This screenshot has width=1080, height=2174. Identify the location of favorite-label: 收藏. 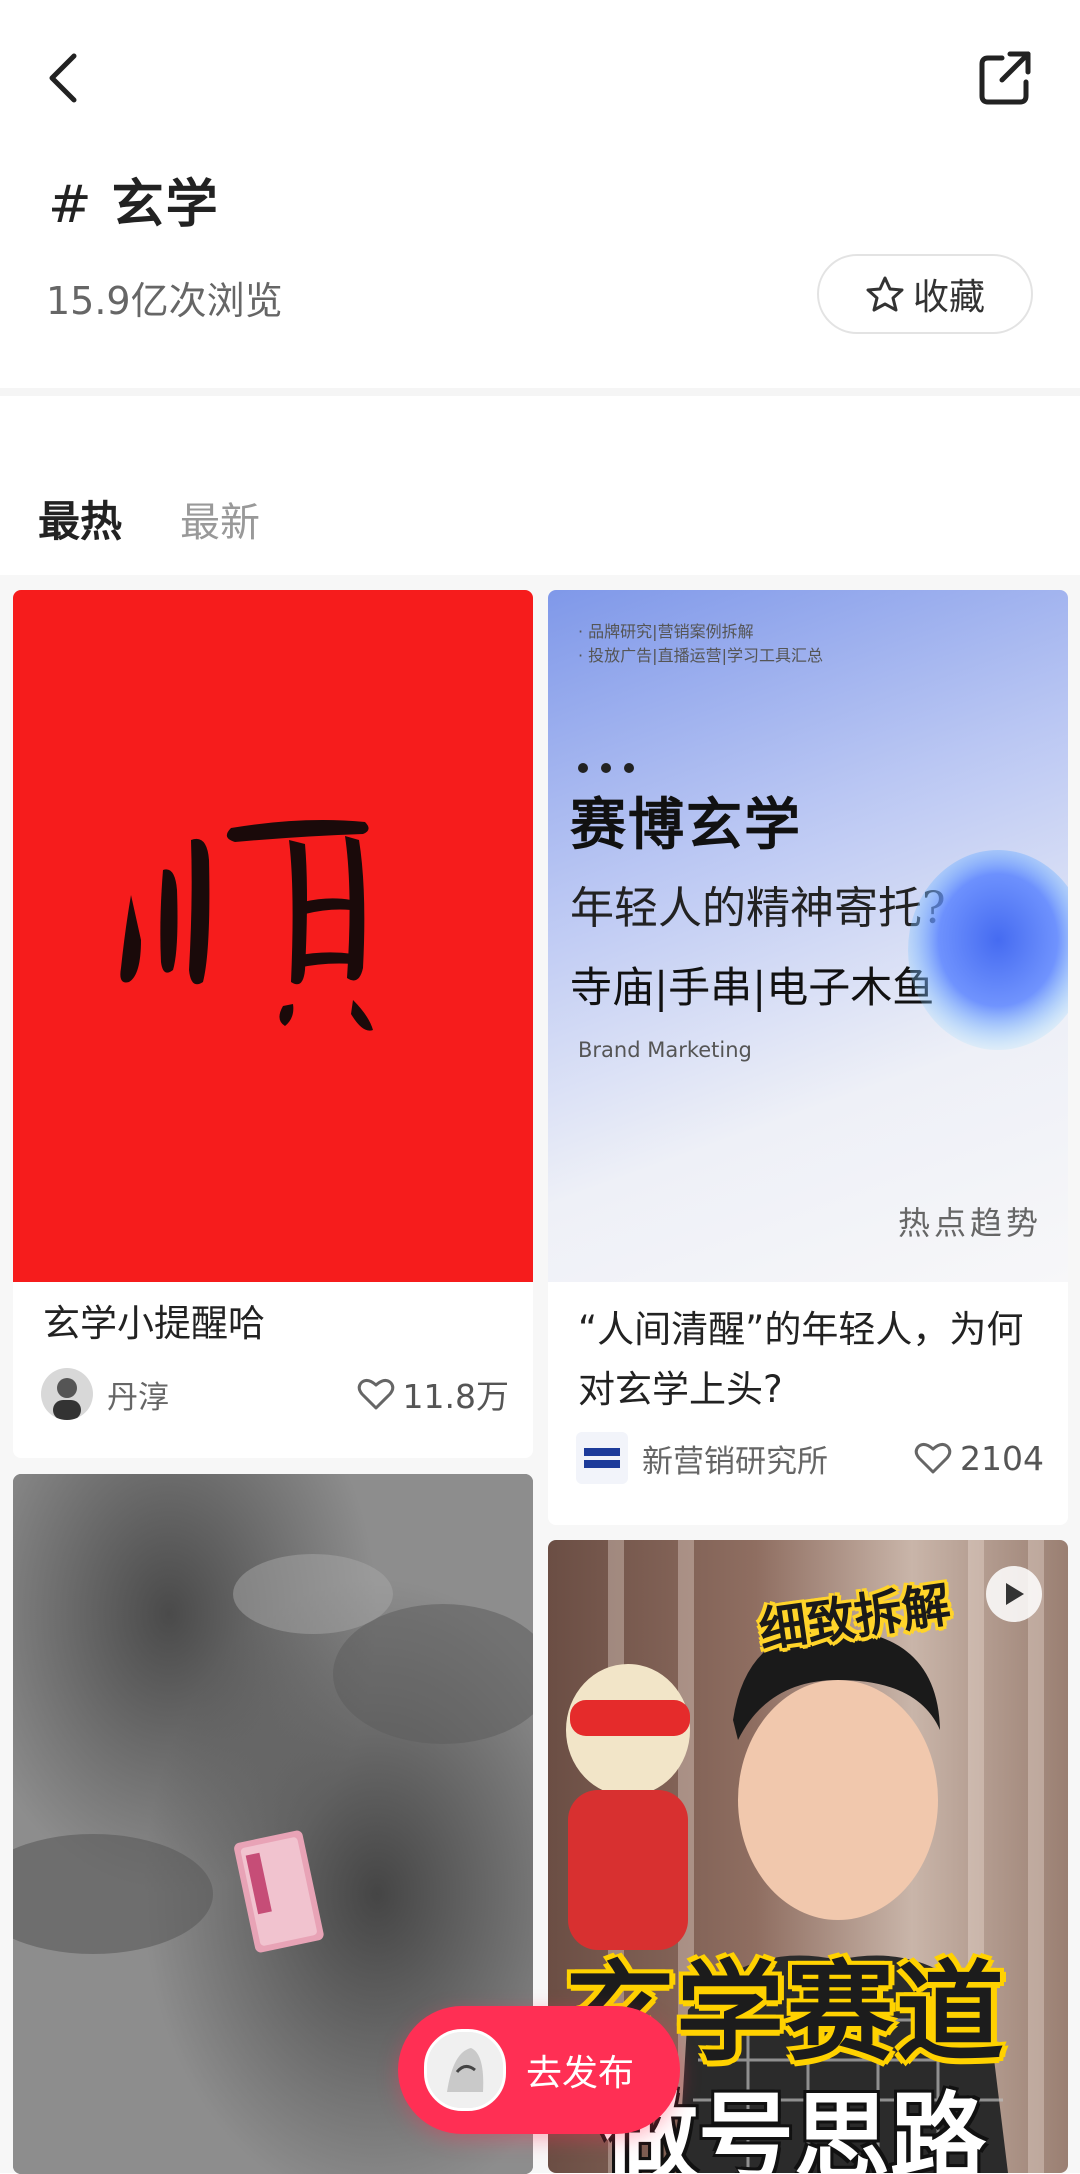
(948, 297).